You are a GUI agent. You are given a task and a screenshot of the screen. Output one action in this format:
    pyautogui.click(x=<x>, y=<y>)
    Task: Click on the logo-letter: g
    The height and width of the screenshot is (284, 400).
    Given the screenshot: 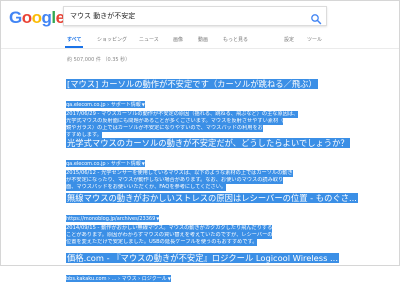 What is the action you would take?
    pyautogui.click(x=46, y=17)
    